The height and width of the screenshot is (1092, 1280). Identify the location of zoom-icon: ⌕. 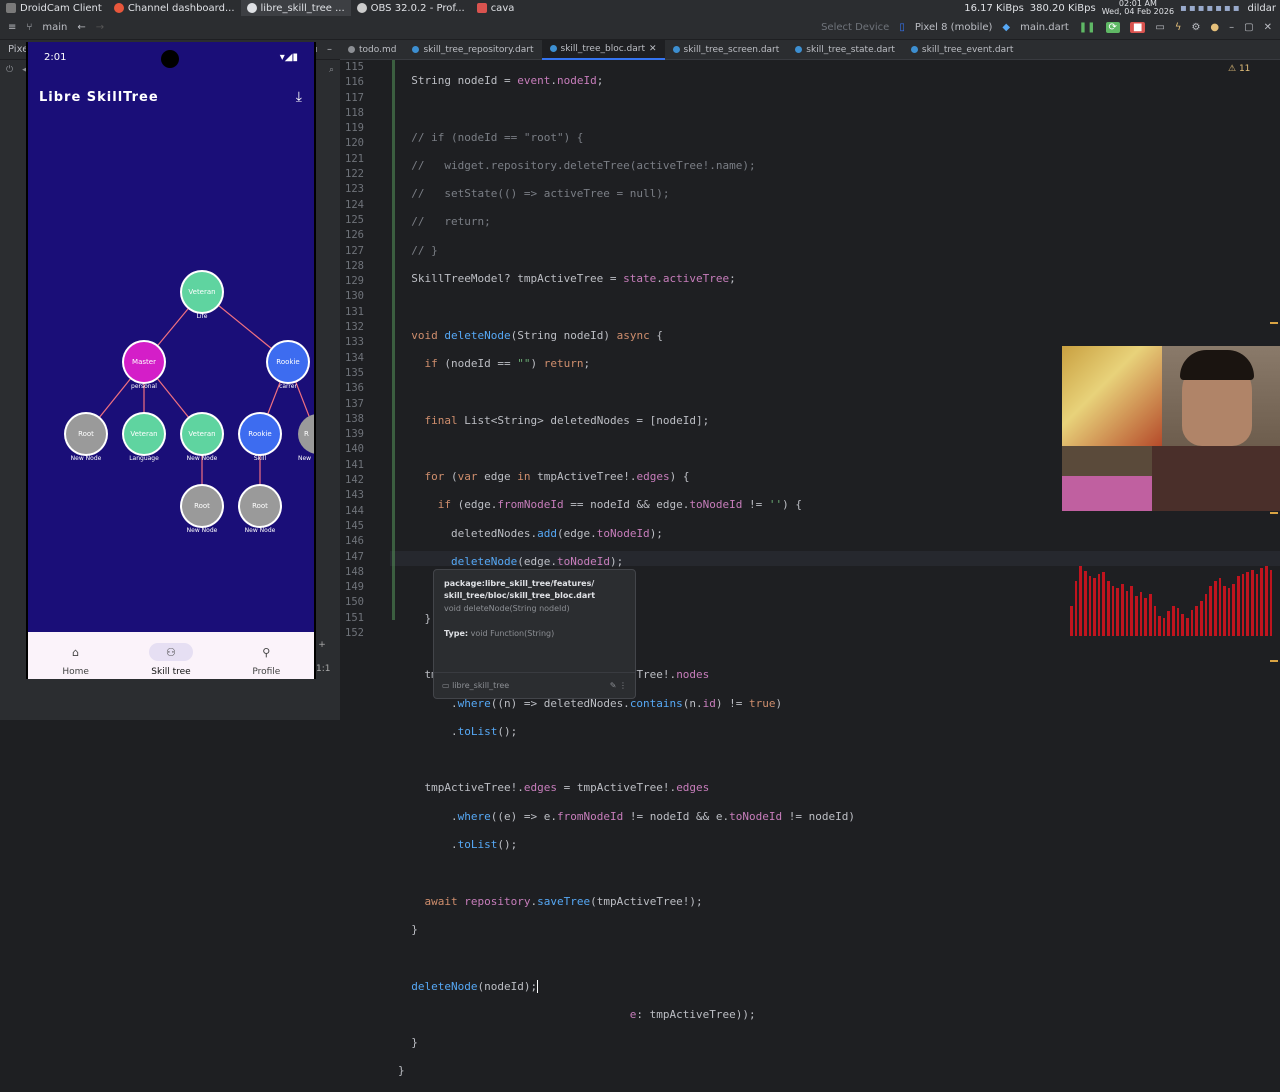
(331, 70).